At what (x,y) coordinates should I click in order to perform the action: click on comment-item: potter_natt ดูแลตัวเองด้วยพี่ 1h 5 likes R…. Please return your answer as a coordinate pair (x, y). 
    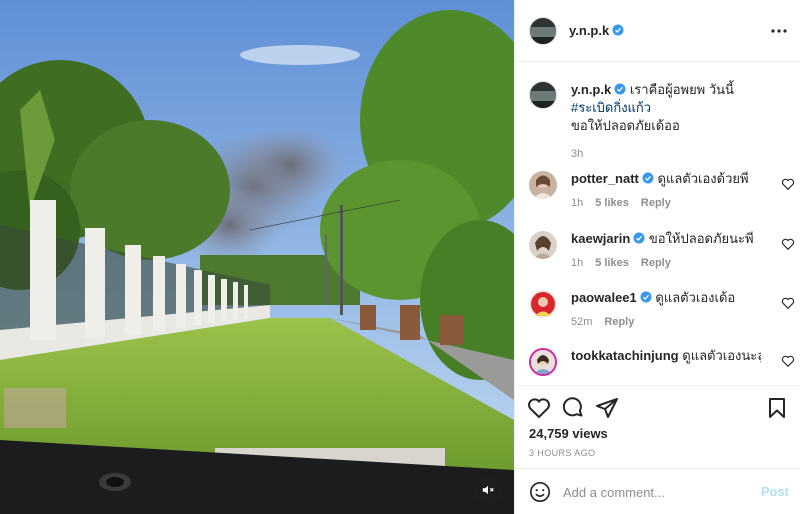
    Looking at the image, I should click on (662, 196).